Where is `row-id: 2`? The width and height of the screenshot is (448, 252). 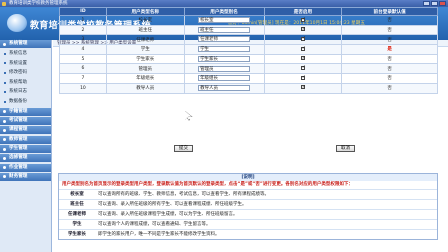
row-id: 2 is located at coordinates (83, 30).